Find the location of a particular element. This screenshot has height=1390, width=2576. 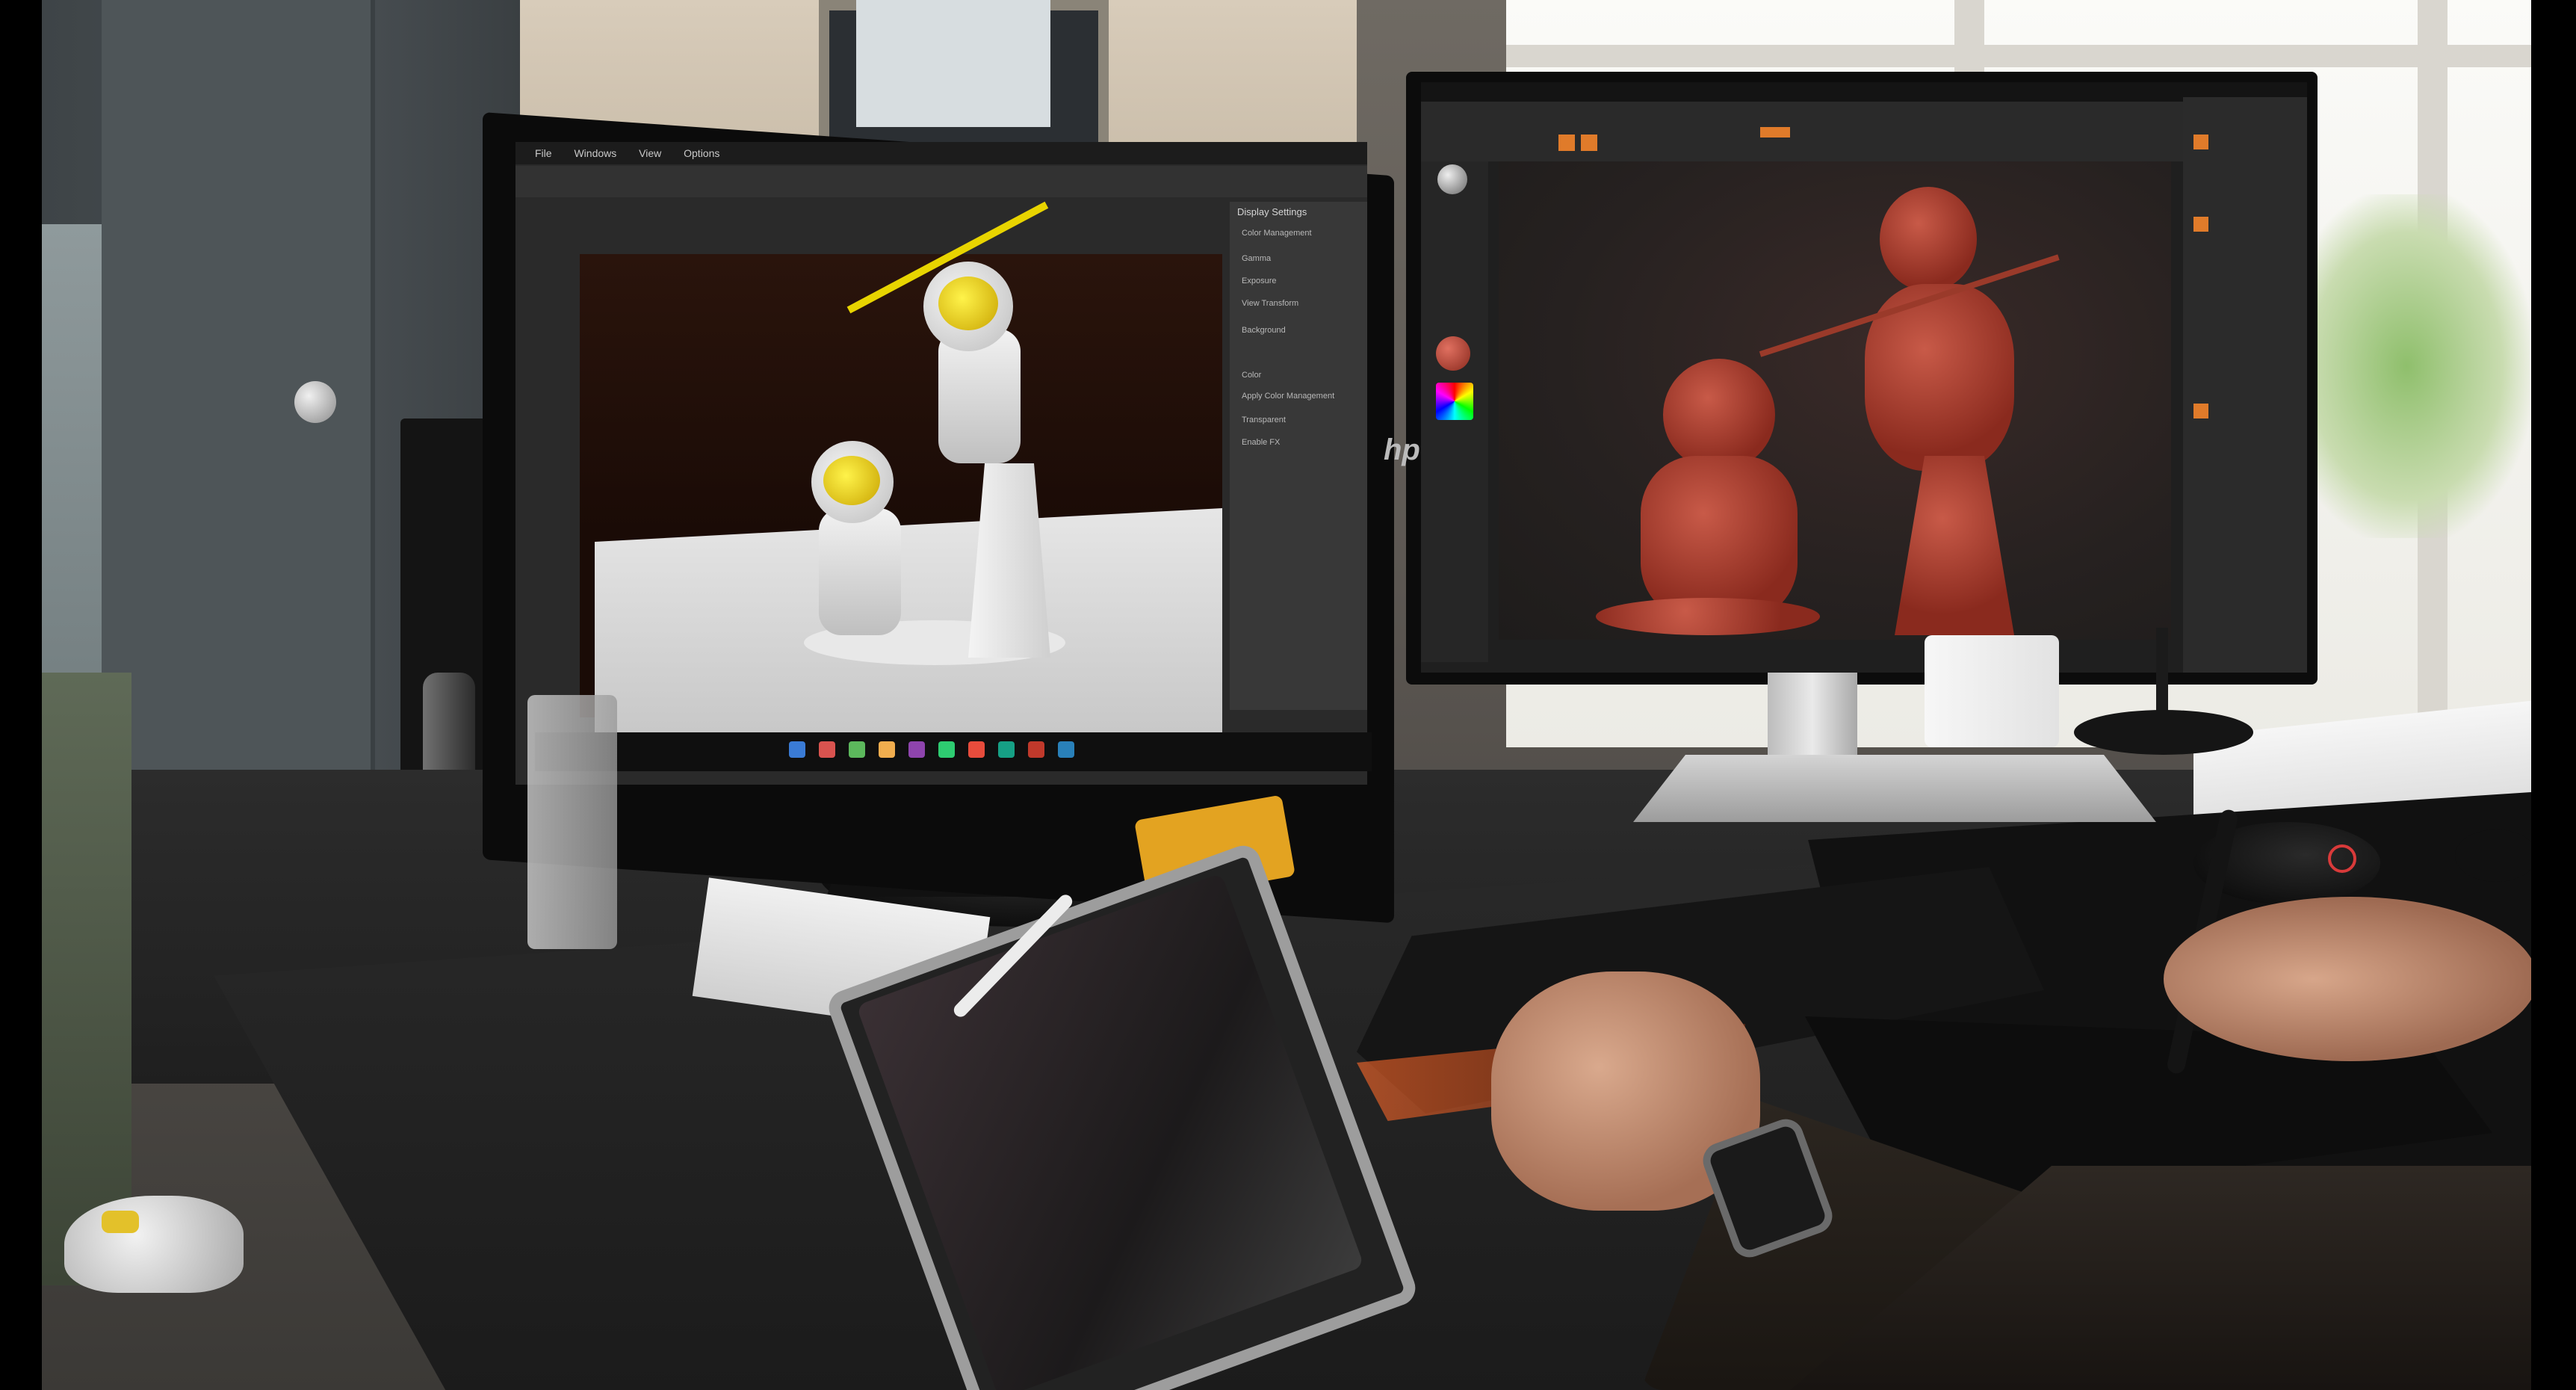

material-ball-icon is located at coordinates (1453, 353).